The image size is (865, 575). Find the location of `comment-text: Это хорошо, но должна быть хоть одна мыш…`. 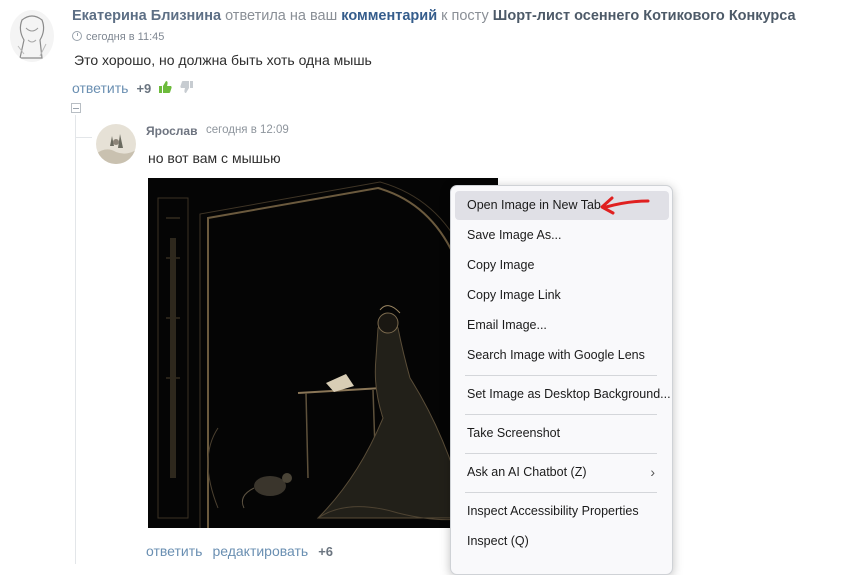

comment-text: Это хорошо, но должна быть хоть одна мыш… is located at coordinates (223, 60).